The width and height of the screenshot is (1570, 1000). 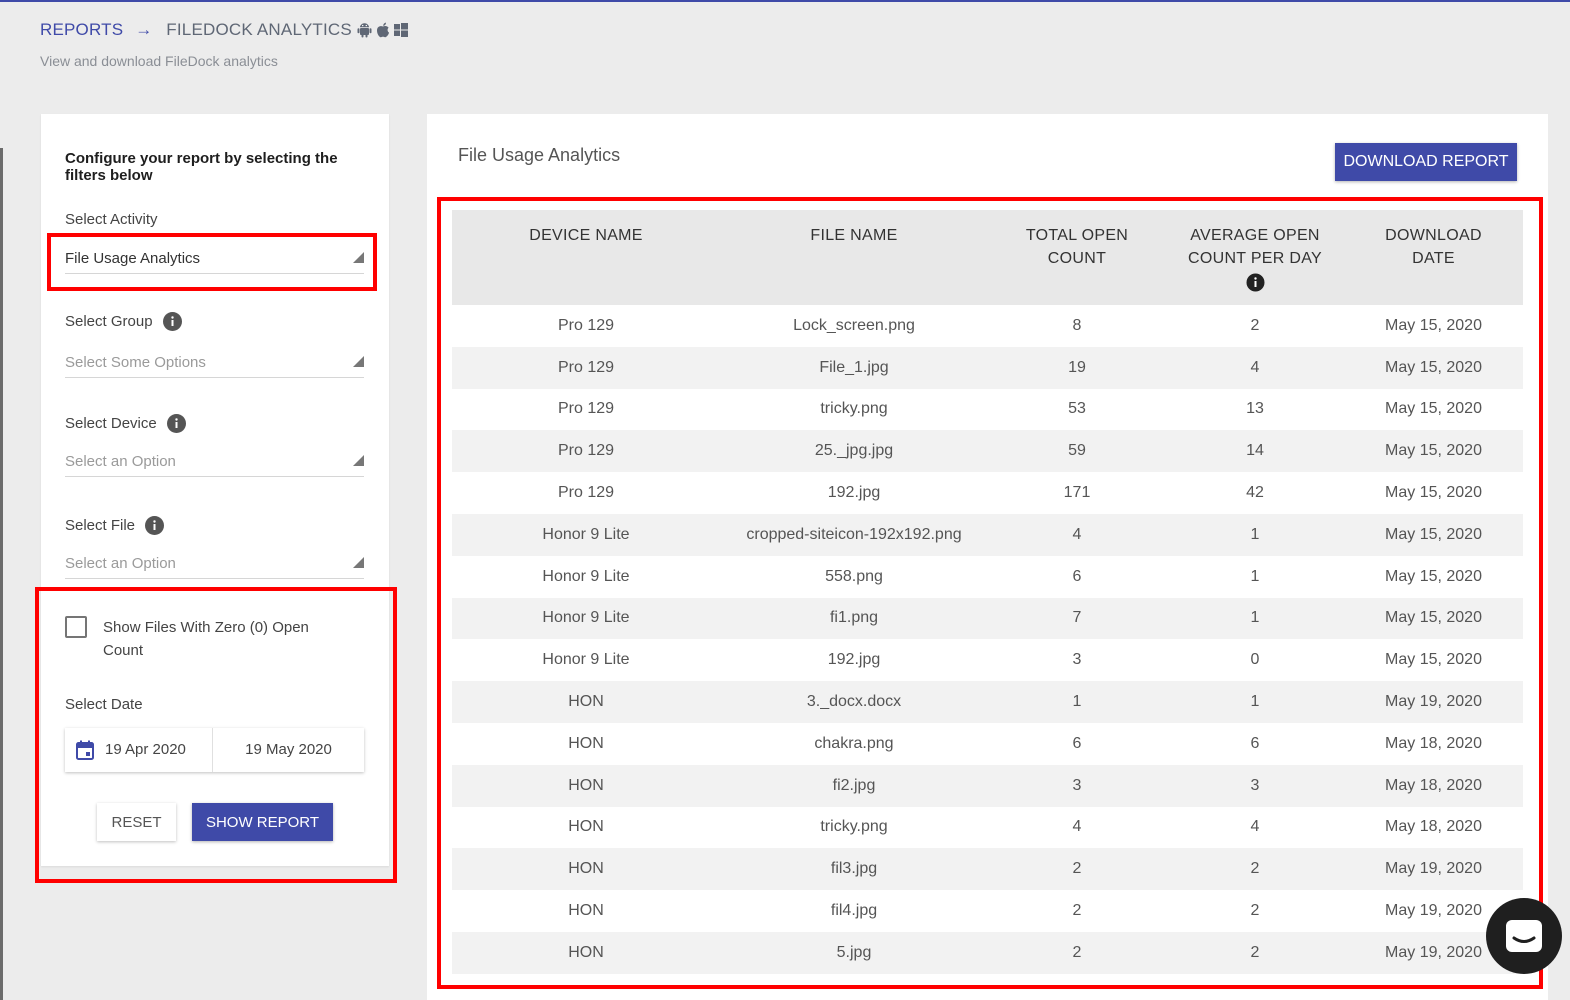 I want to click on table-row: Pro 129 tricky.png 53 13 May 15, 2020, so click(x=987, y=409).